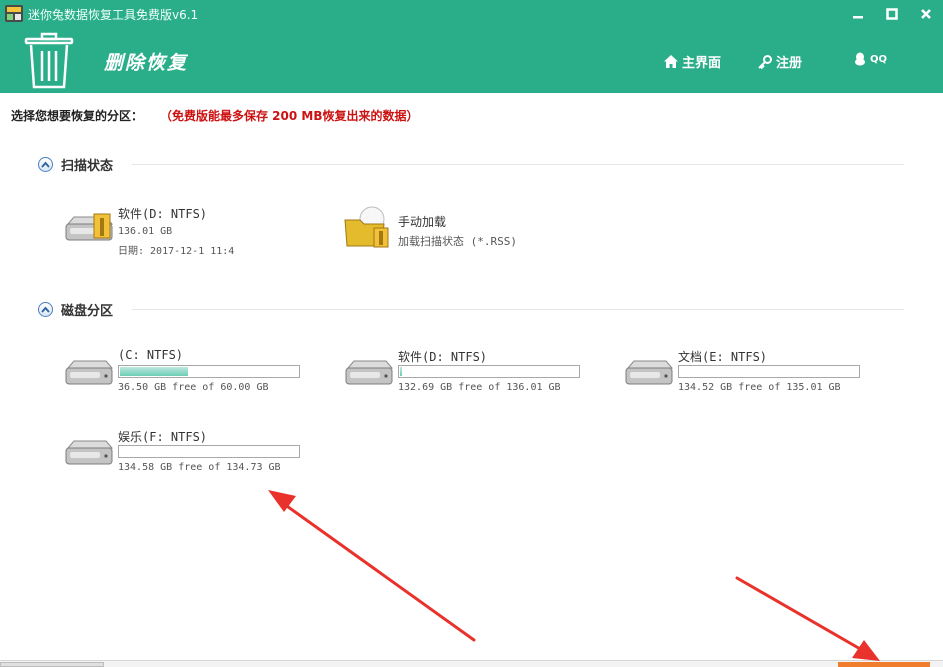 The width and height of the screenshot is (943, 667). Describe the element at coordinates (671, 61) in the screenshot. I see `home-icon` at that location.